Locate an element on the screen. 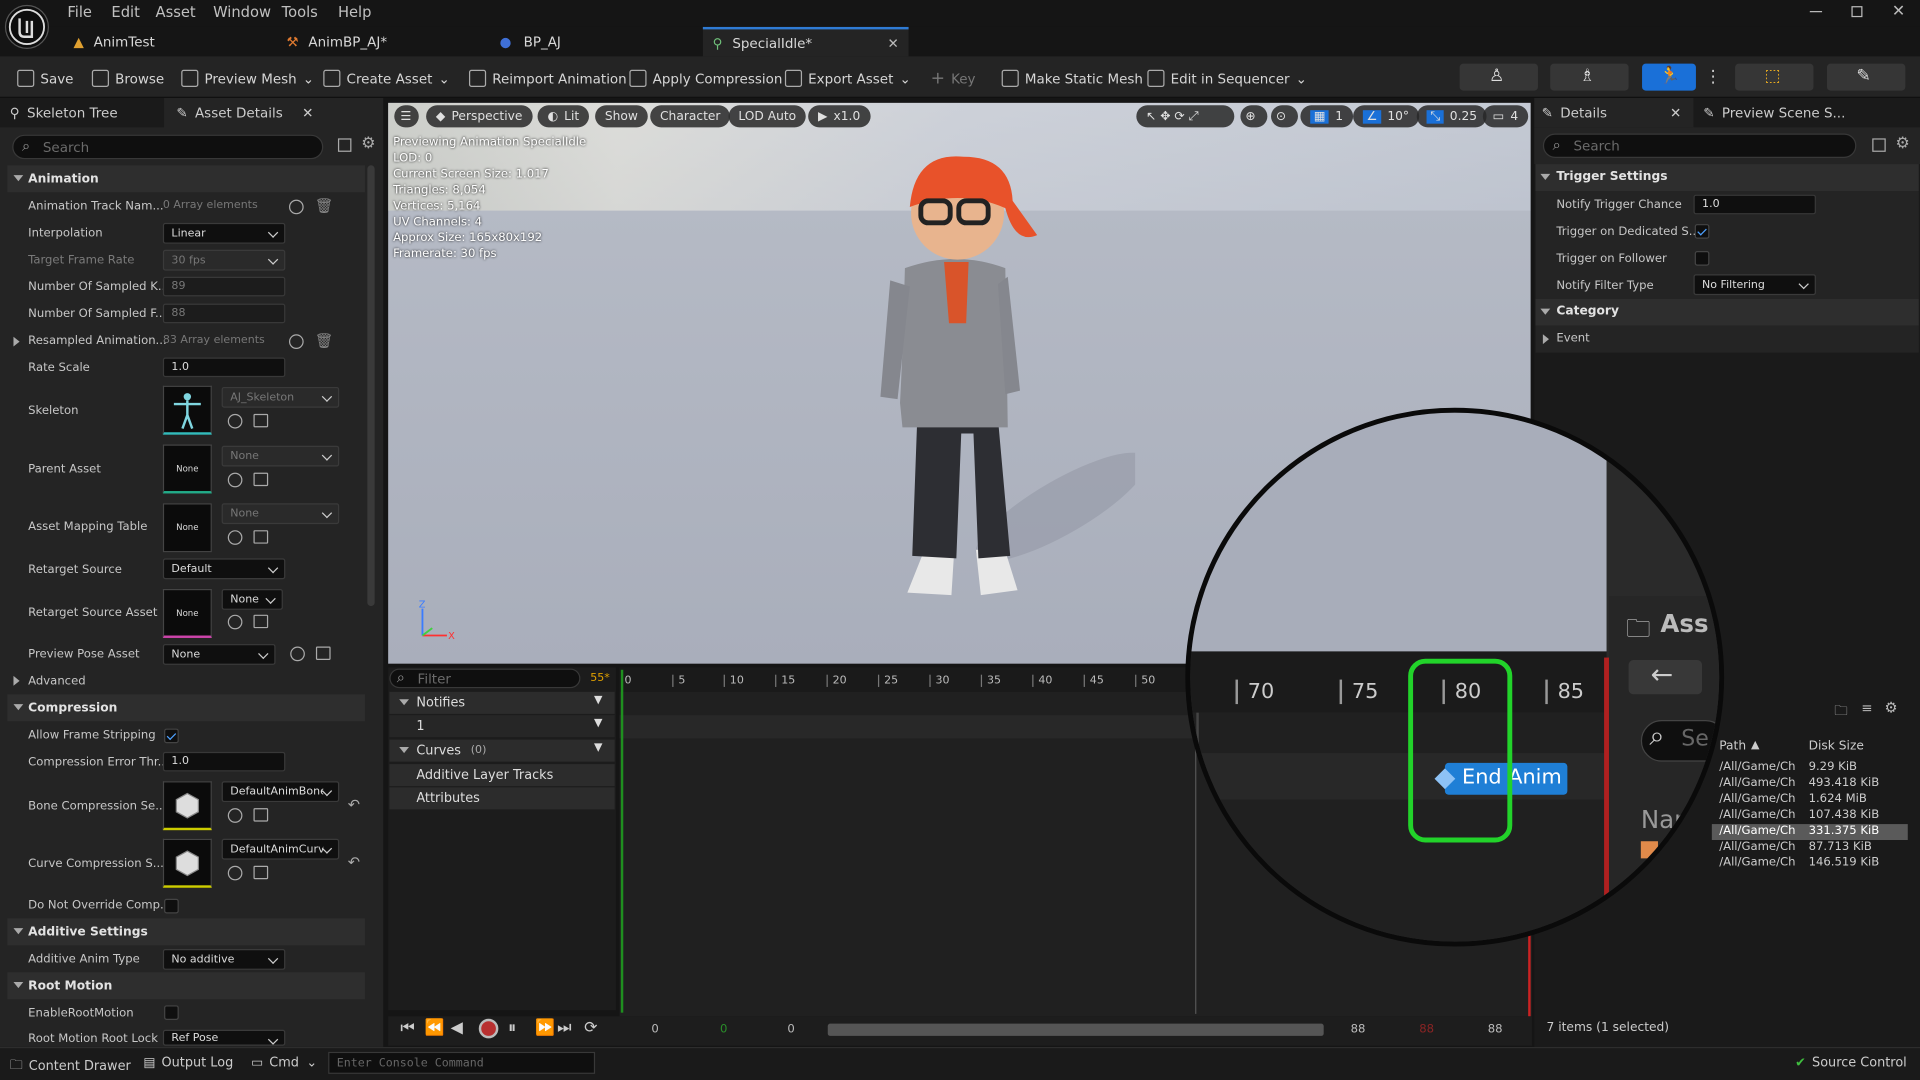 The height and width of the screenshot is (1080, 1920). folder-add-icon: 🗀 is located at coordinates (1840, 711).